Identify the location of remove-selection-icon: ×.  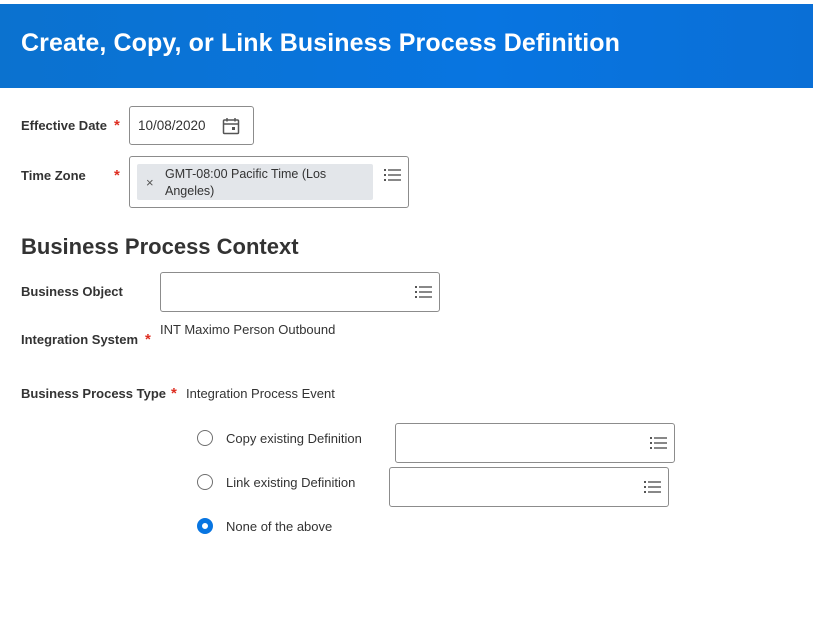
(150, 182).